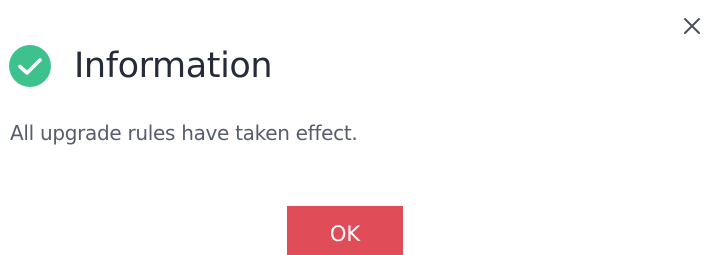 The width and height of the screenshot is (705, 255). Describe the element at coordinates (345, 230) in the screenshot. I see `ok-button: OK` at that location.